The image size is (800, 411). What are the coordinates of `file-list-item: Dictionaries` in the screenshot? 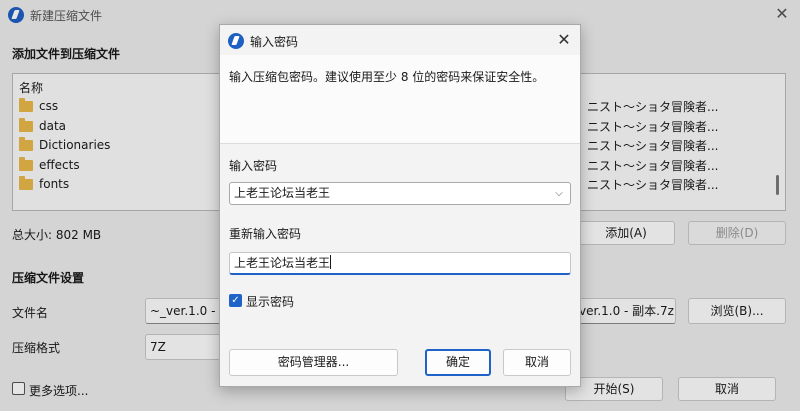 It's located at (64, 145).